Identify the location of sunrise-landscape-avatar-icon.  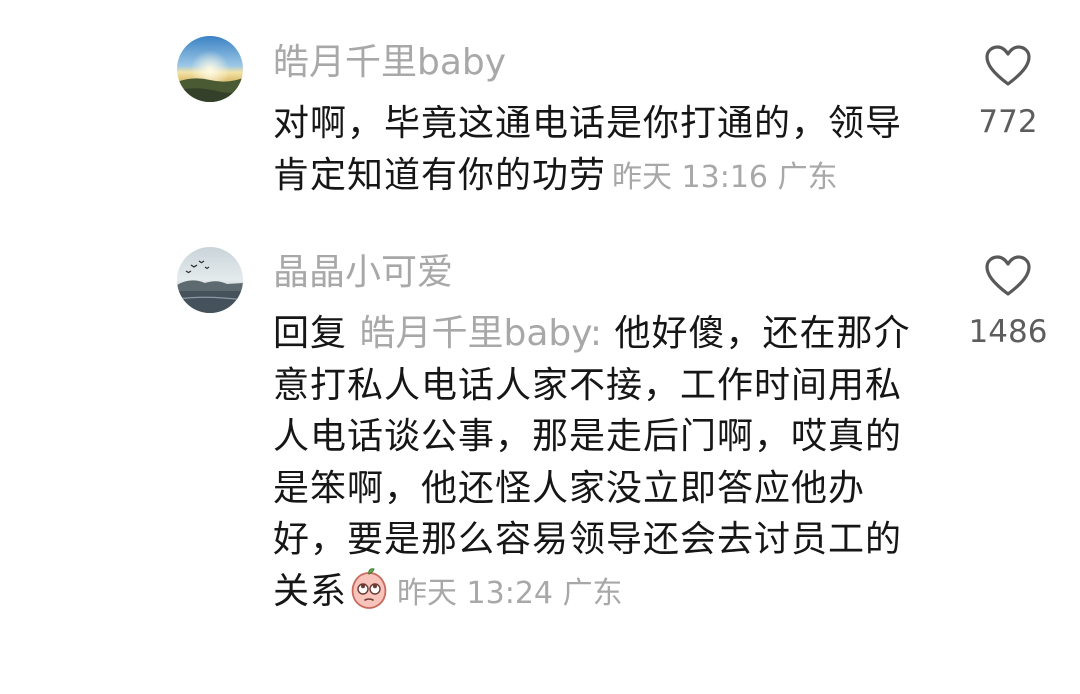
(210, 69).